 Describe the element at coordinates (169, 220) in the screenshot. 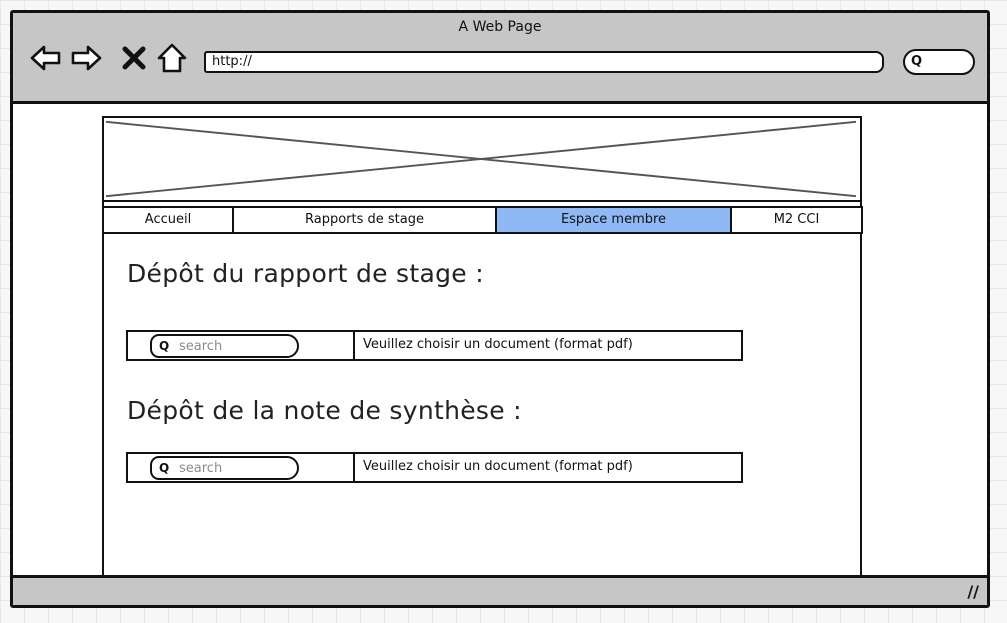

I see `tab-accueil: Accueil` at that location.